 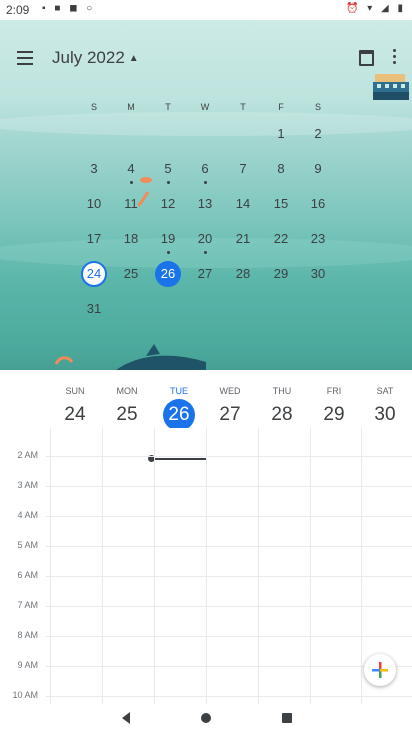 What do you see at coordinates (131, 107) in the screenshot?
I see `weekday-letter: M` at bounding box center [131, 107].